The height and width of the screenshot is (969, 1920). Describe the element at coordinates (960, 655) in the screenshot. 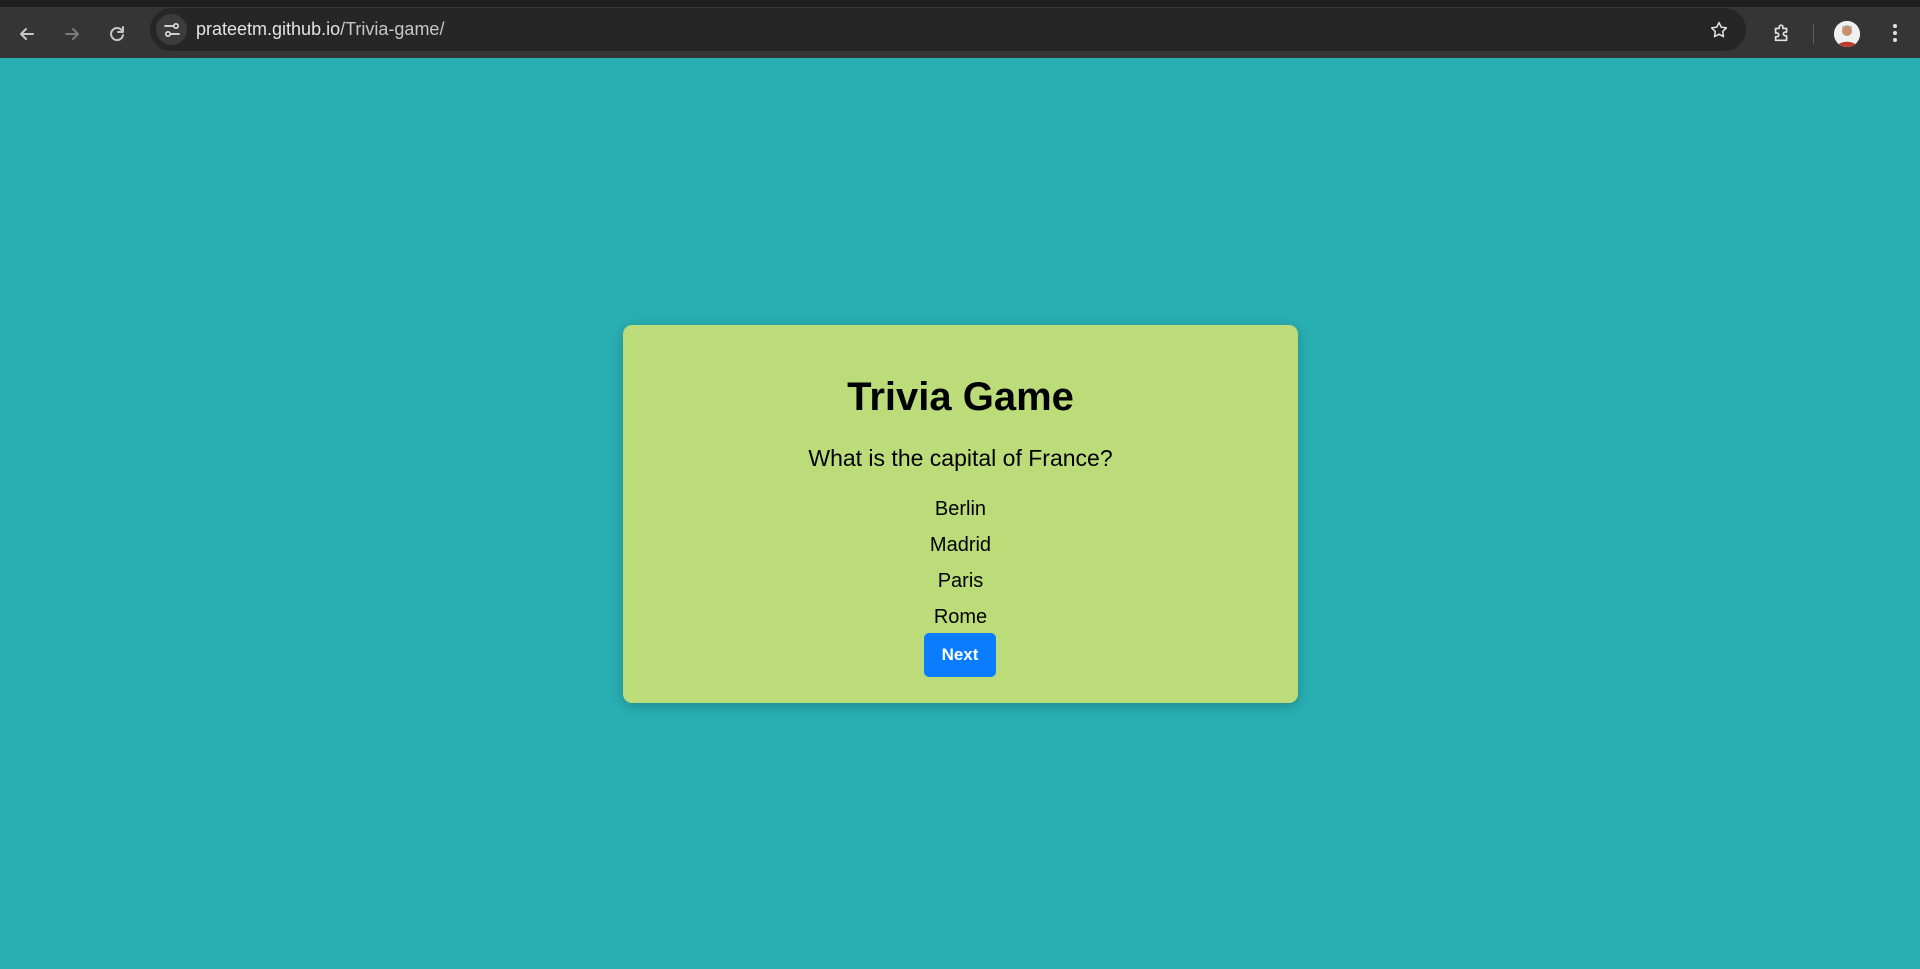

I see `next-button: Next` at that location.